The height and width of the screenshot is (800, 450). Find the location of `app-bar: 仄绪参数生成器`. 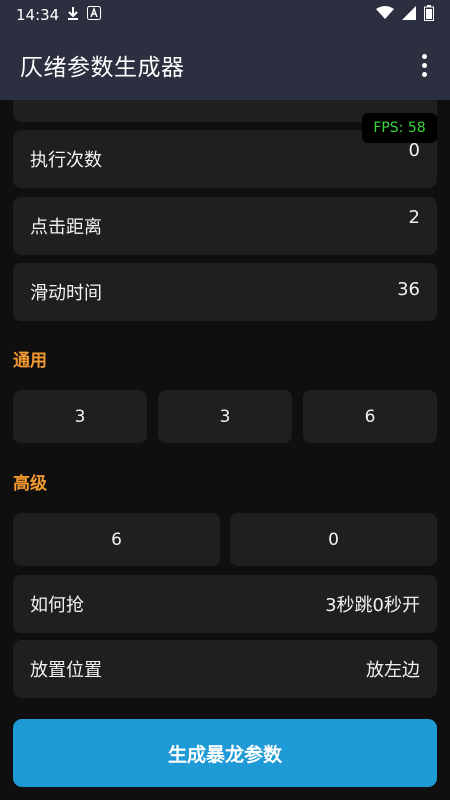

app-bar: 仄绪参数生成器 is located at coordinates (225, 65).